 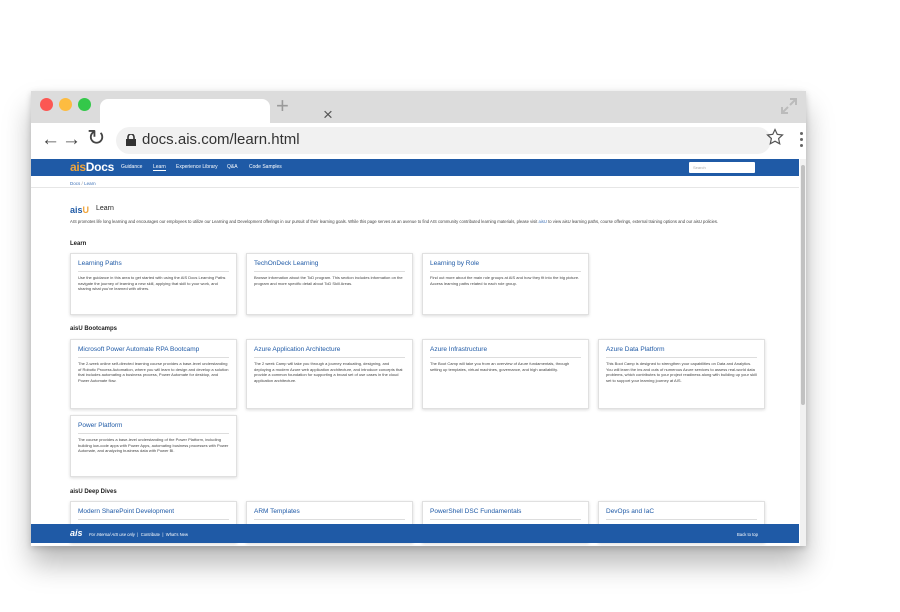 I want to click on minimize-window-dot, so click(x=65, y=104).